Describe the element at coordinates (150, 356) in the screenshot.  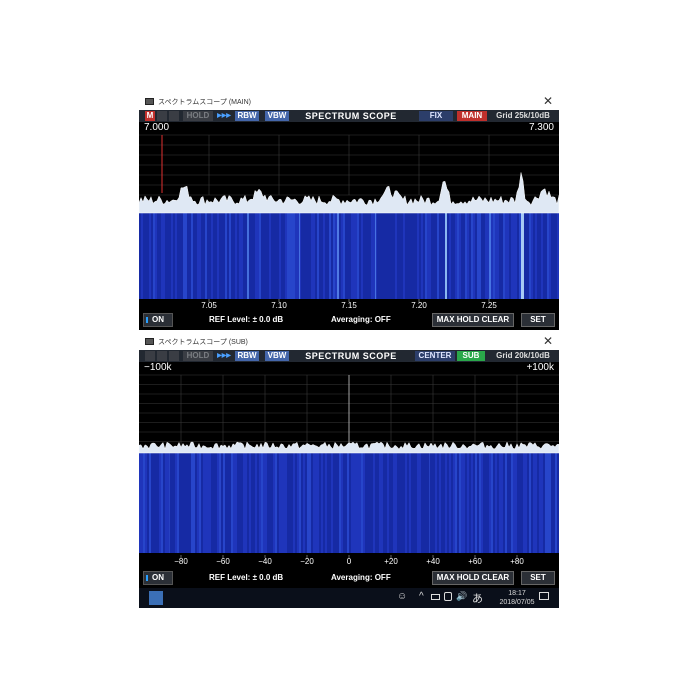
I see `marker-button` at that location.